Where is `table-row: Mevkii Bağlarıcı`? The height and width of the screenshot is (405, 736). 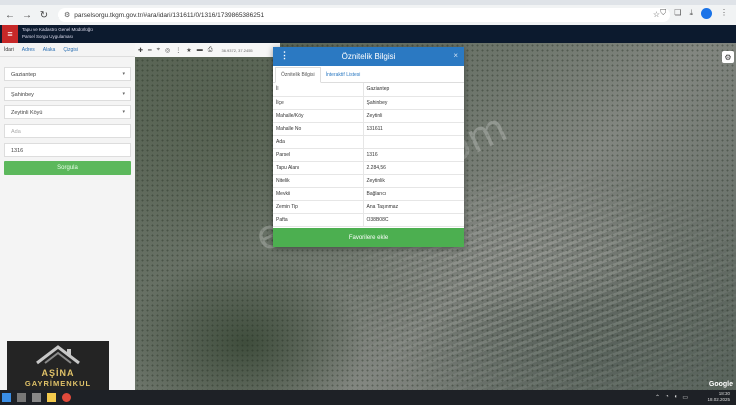 table-row: Mevkii Bağlarıcı is located at coordinates (368, 194).